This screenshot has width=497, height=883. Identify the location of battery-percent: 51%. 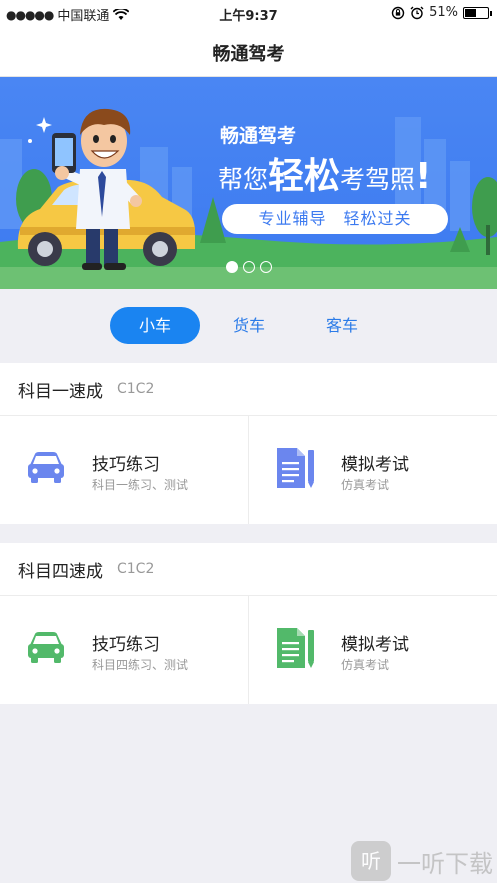
(443, 12).